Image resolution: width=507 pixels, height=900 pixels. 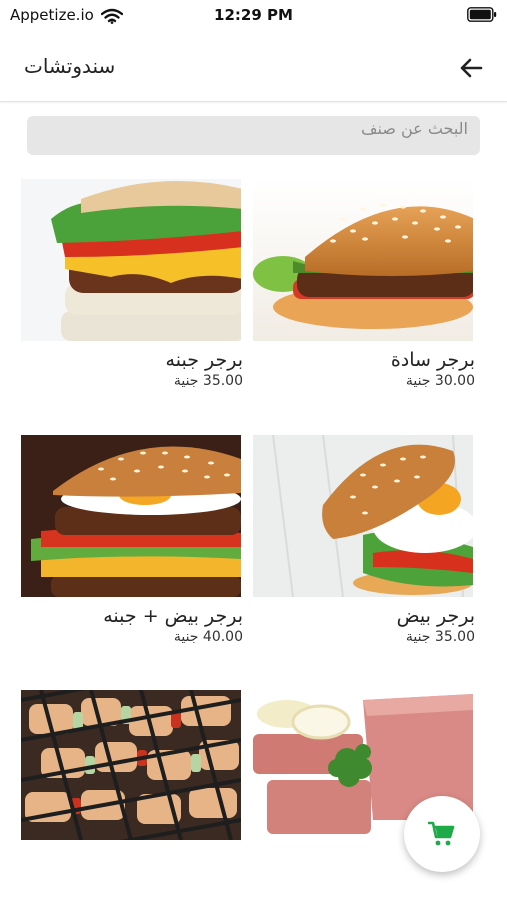 I want to click on cart-button, so click(x=442, y=834).